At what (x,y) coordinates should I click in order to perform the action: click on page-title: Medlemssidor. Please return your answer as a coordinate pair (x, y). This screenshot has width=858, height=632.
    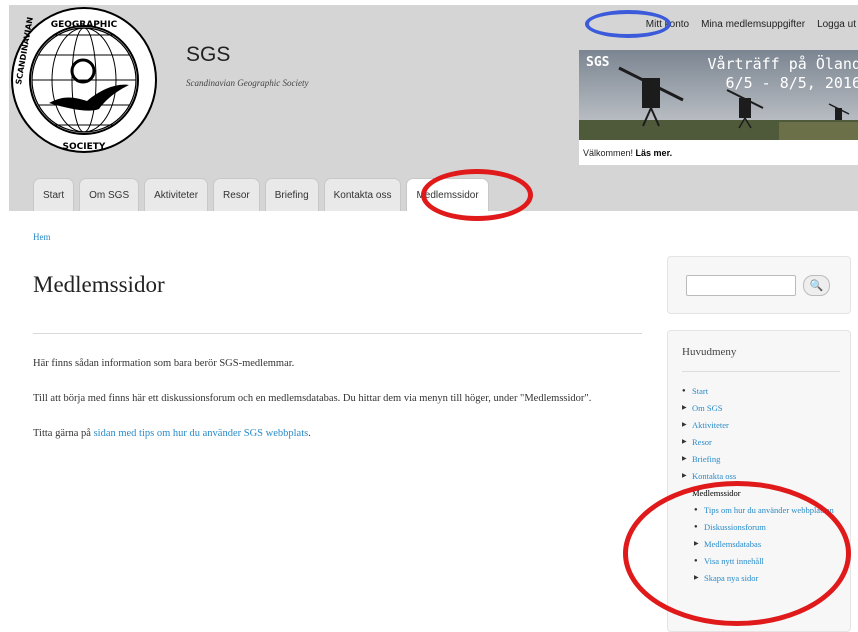
    Looking at the image, I should click on (99, 284).